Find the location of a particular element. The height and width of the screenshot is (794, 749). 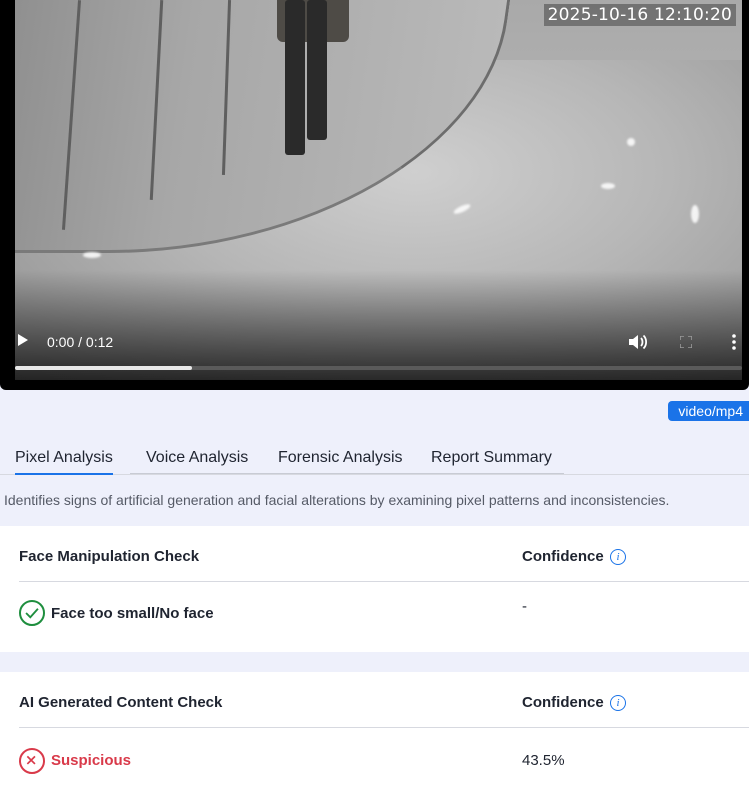

tab-voice-analysis: Voice Analysis is located at coordinates (197, 462).